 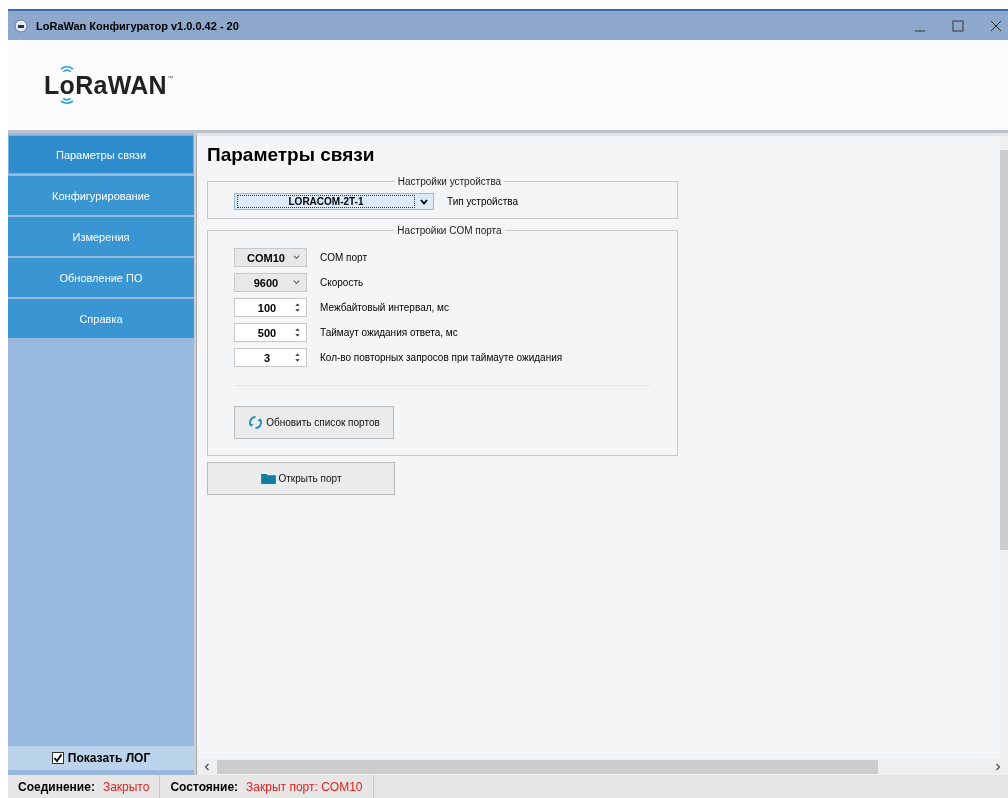 I want to click on field-label: Межбайтовый интервал, мс, so click(x=384, y=307).